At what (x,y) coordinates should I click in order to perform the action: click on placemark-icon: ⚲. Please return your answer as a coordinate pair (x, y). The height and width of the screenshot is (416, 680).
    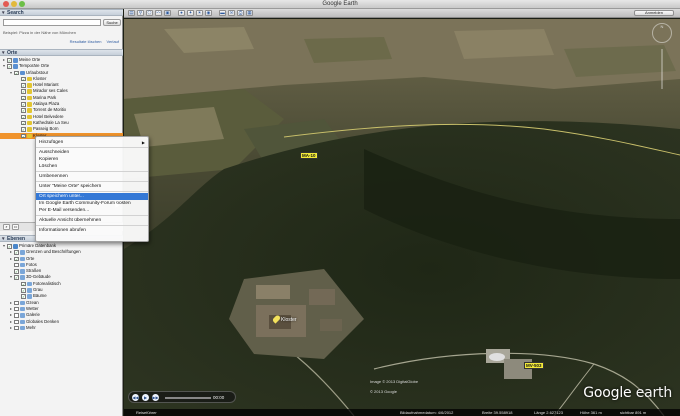
    Looking at the image, I should click on (140, 13).